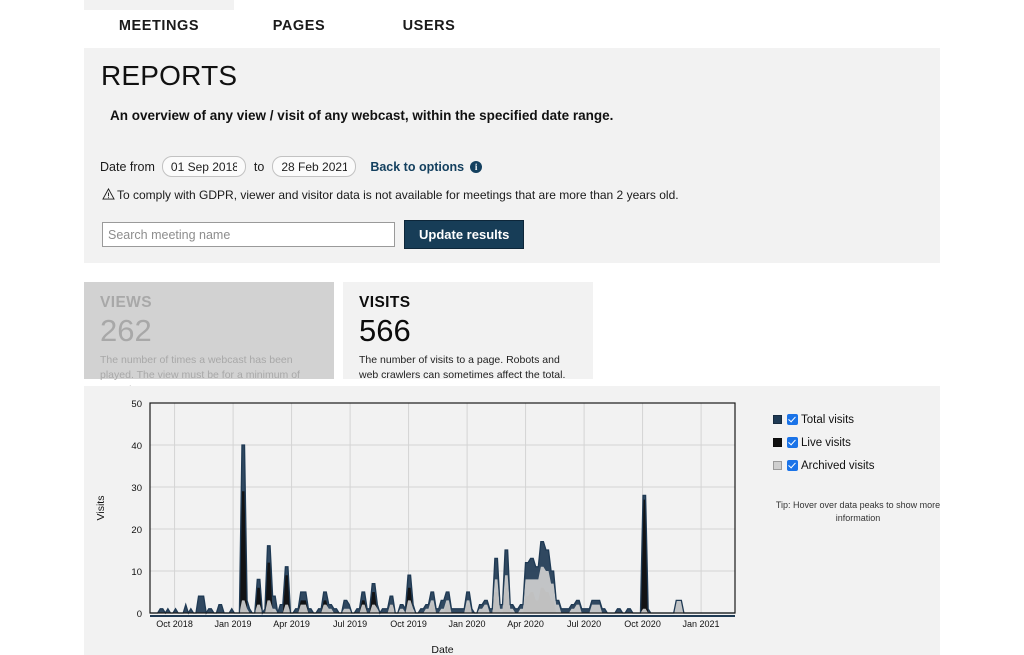 Image resolution: width=1024 pixels, height=655 pixels. Describe the element at coordinates (642, 624) in the screenshot. I see `svg-text: Oct 2020` at that location.